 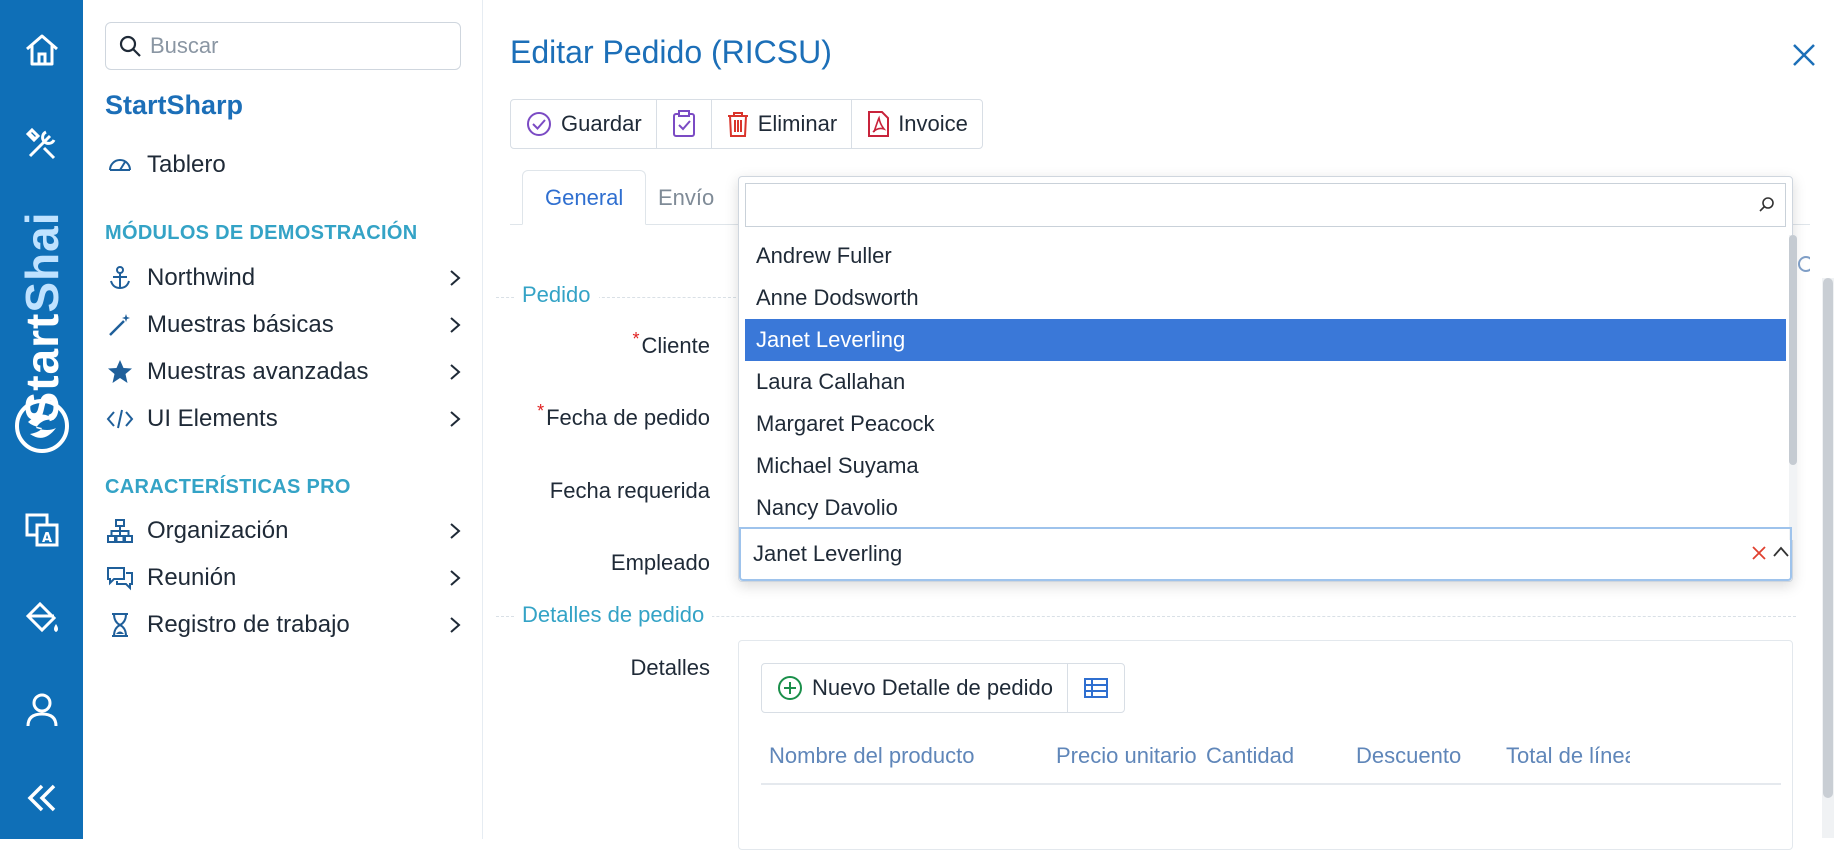 I want to click on dialog-toolbar: Guardar Eliminar Invoice, so click(x=746, y=124).